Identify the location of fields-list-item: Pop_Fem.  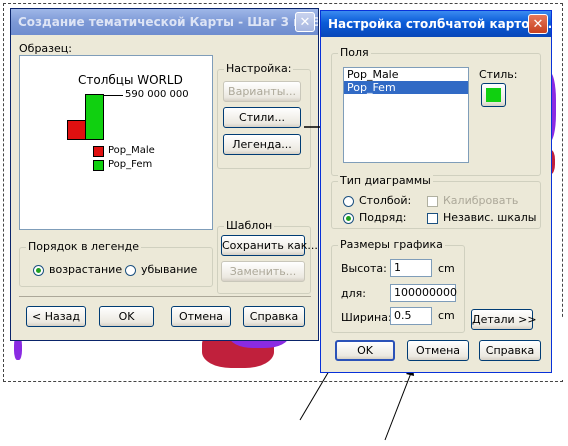
(406, 87).